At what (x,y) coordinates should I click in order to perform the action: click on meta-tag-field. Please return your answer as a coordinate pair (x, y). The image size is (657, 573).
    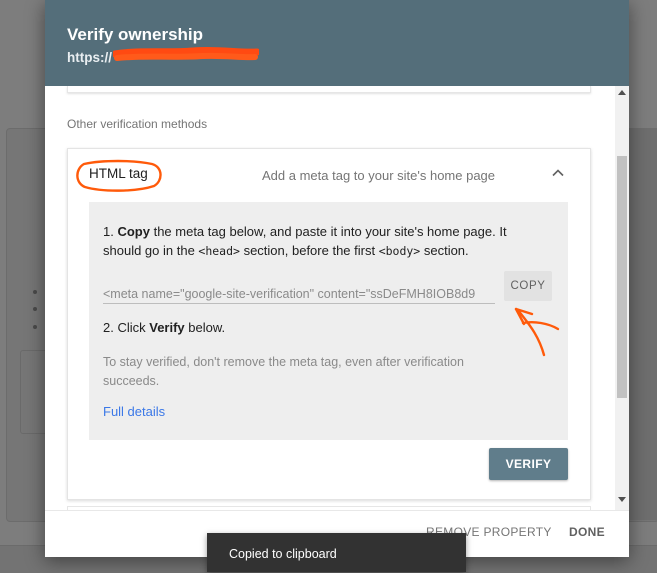
    Looking at the image, I should click on (299, 294).